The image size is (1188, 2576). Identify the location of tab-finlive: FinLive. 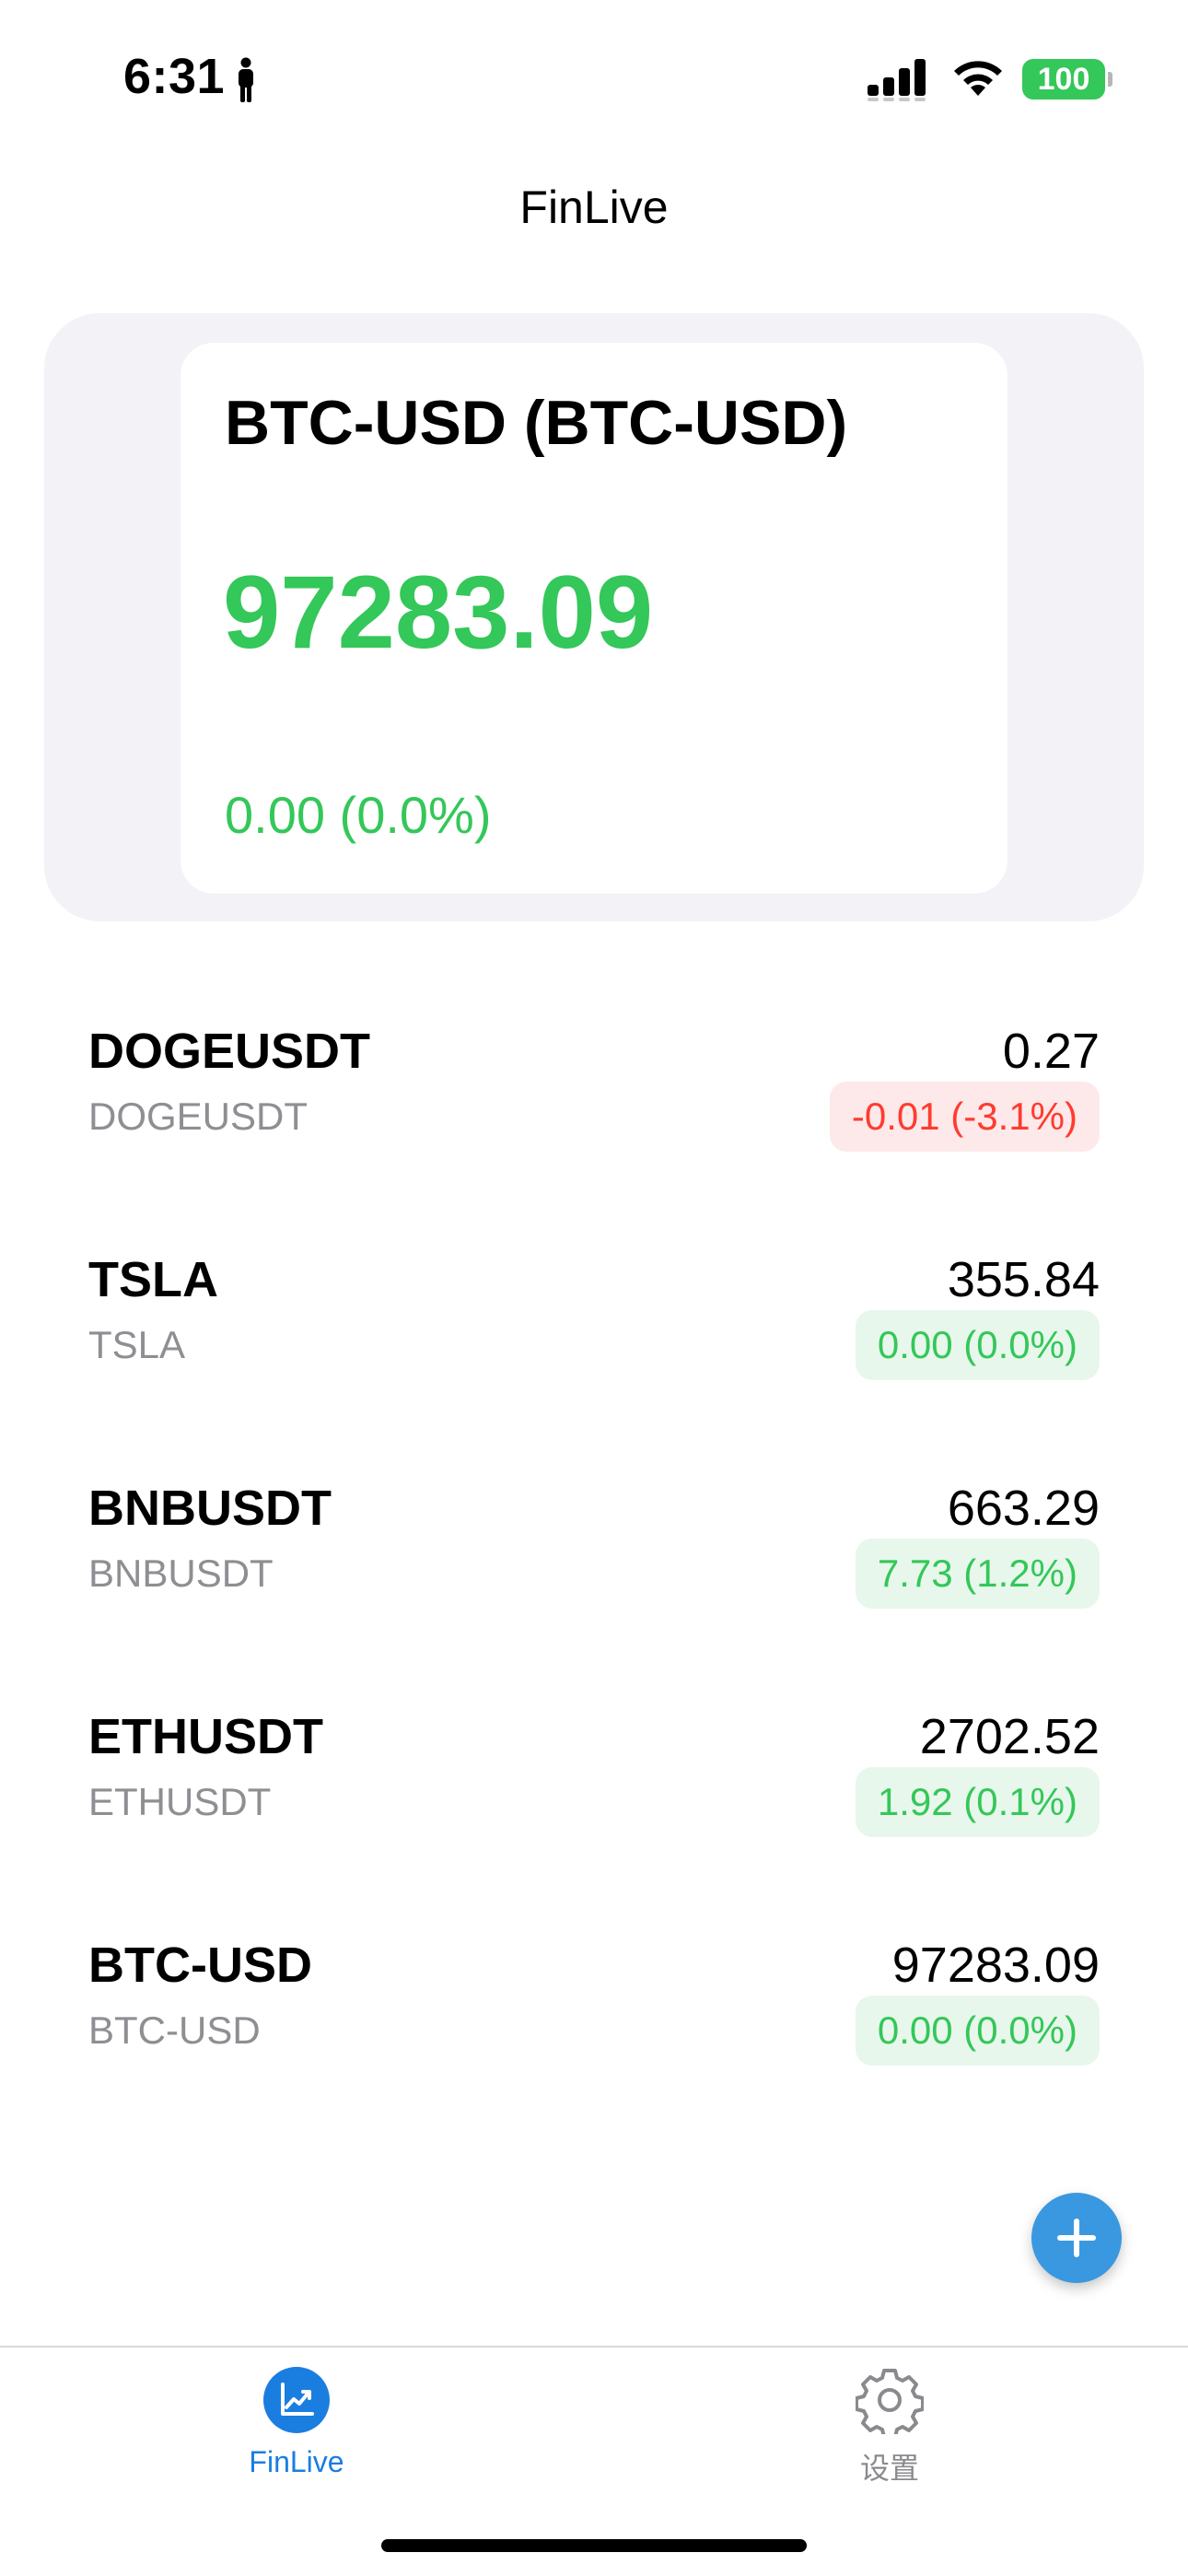
(296, 2422).